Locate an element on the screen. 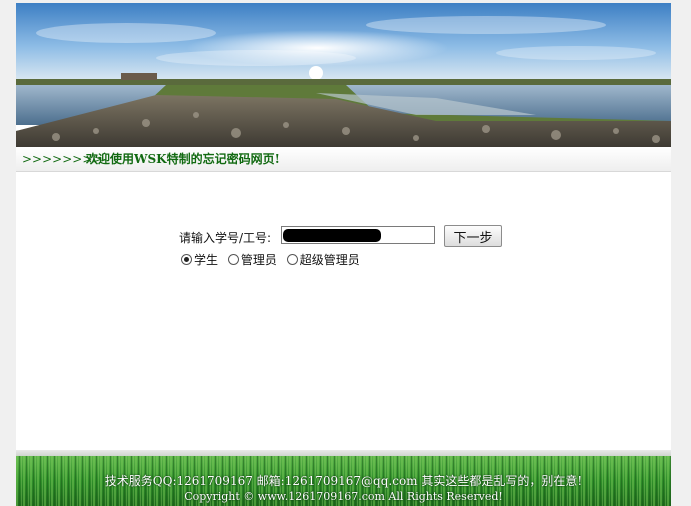  id-label: 请输入学号/工号: is located at coordinates (225, 238).